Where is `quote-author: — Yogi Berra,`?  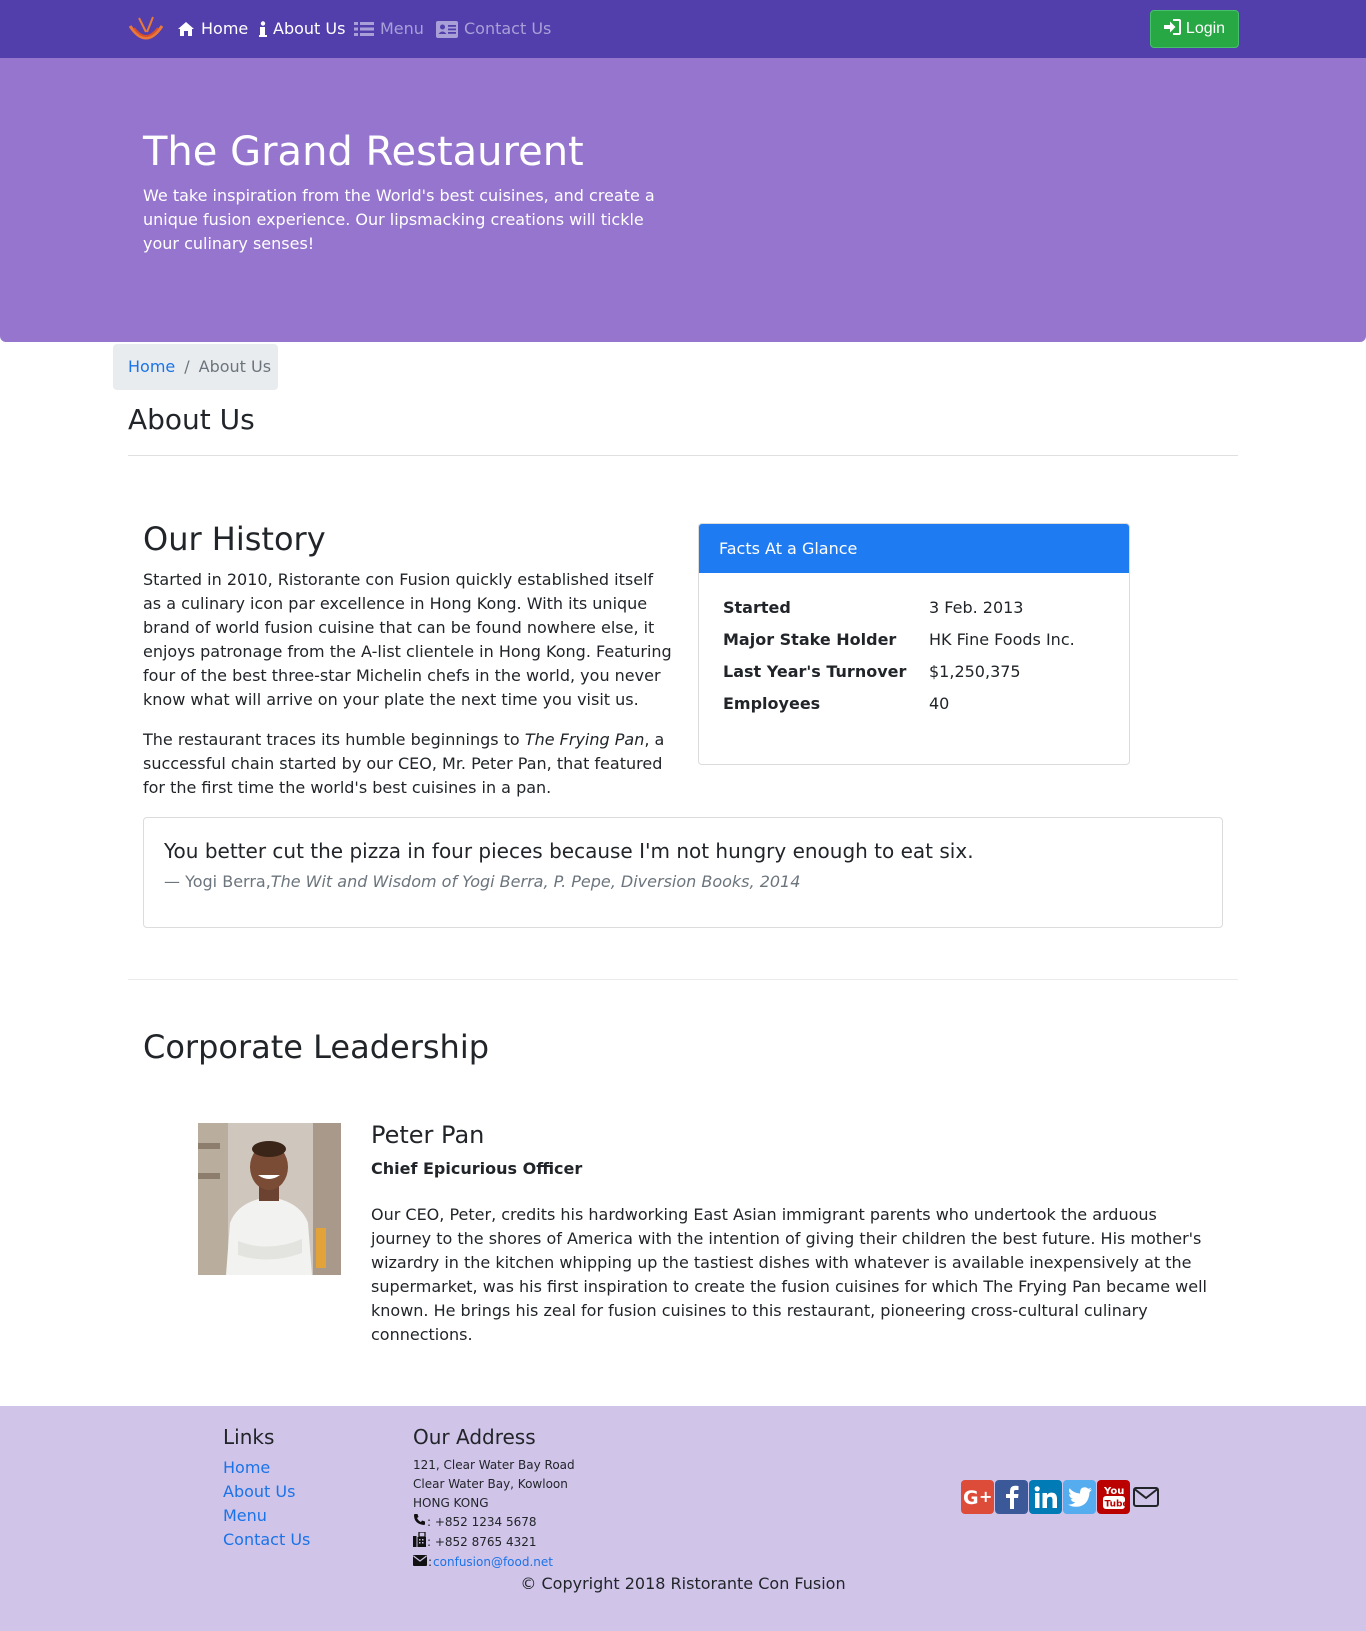 quote-author: — Yogi Berra, is located at coordinates (217, 881).